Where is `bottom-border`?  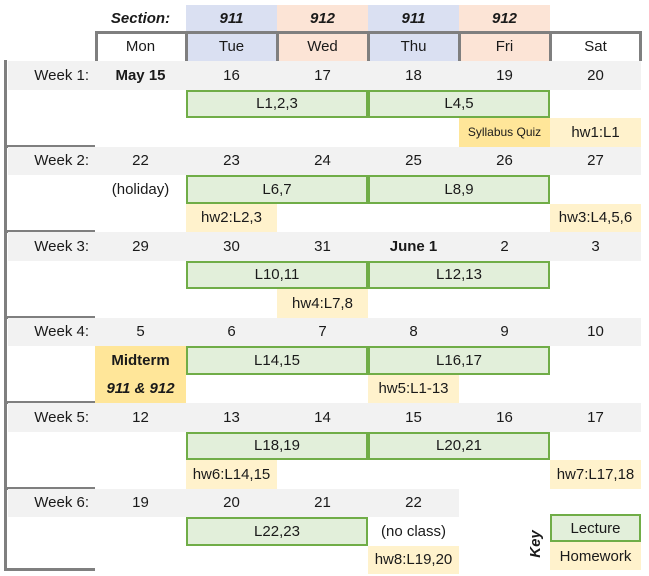 bottom-border is located at coordinates (49, 569).